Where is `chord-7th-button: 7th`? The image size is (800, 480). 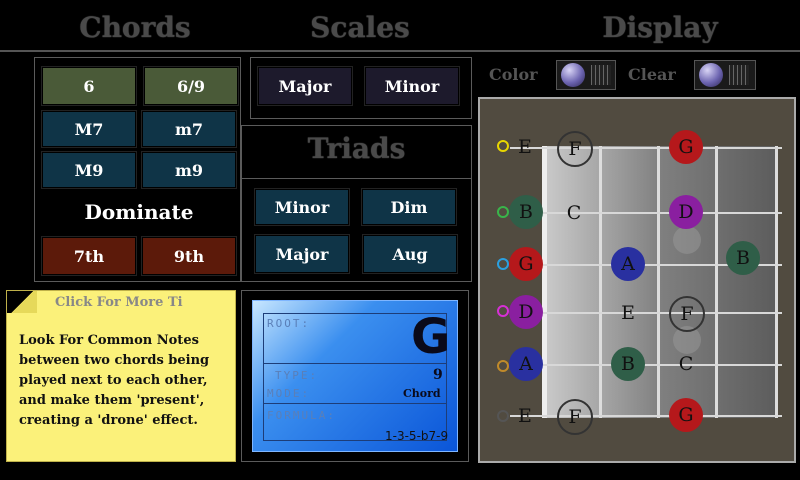
chord-7th-button: 7th is located at coordinates (89, 256).